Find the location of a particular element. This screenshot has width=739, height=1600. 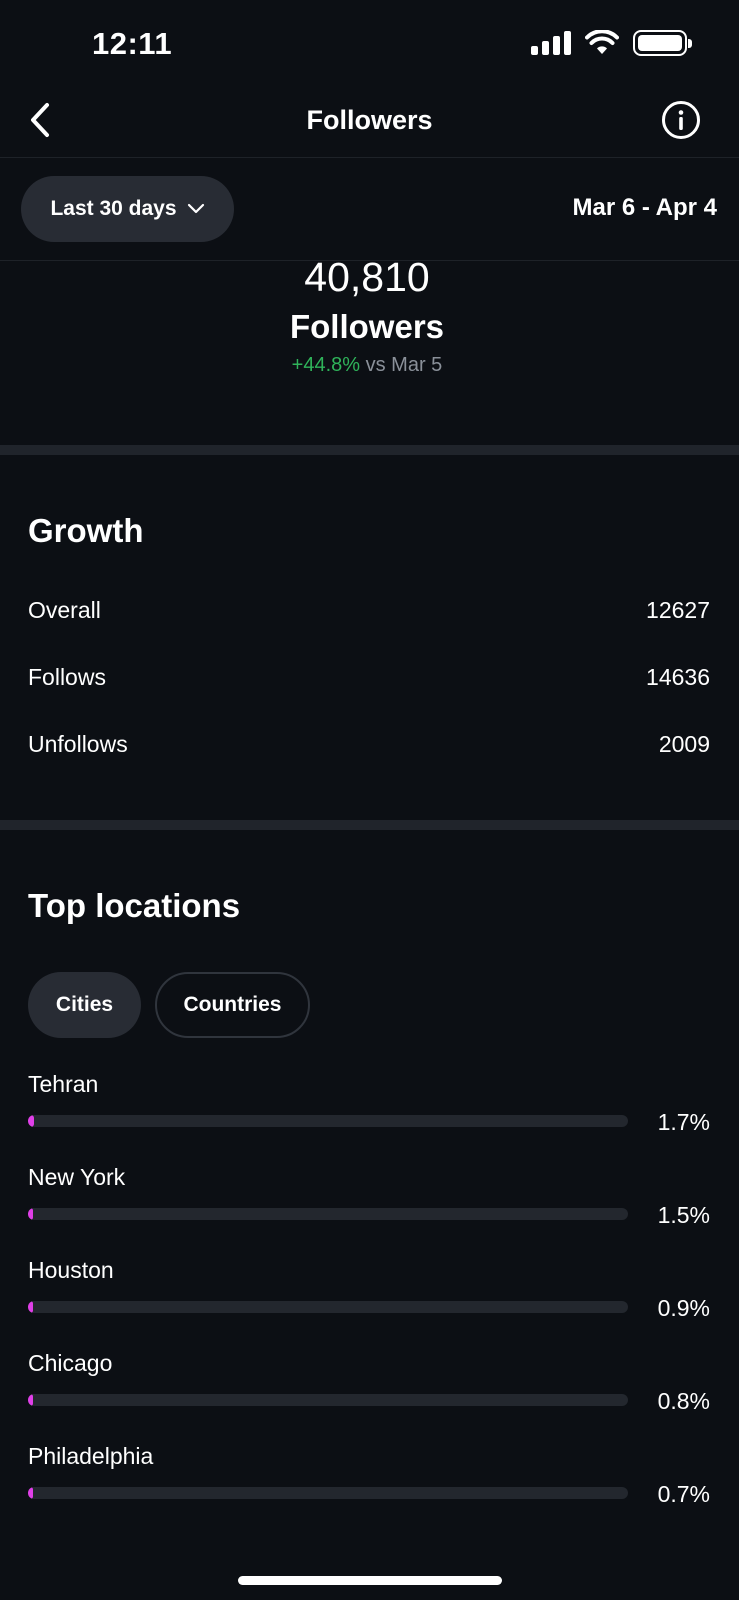

growth-row-label: Follows is located at coordinates (67, 677).